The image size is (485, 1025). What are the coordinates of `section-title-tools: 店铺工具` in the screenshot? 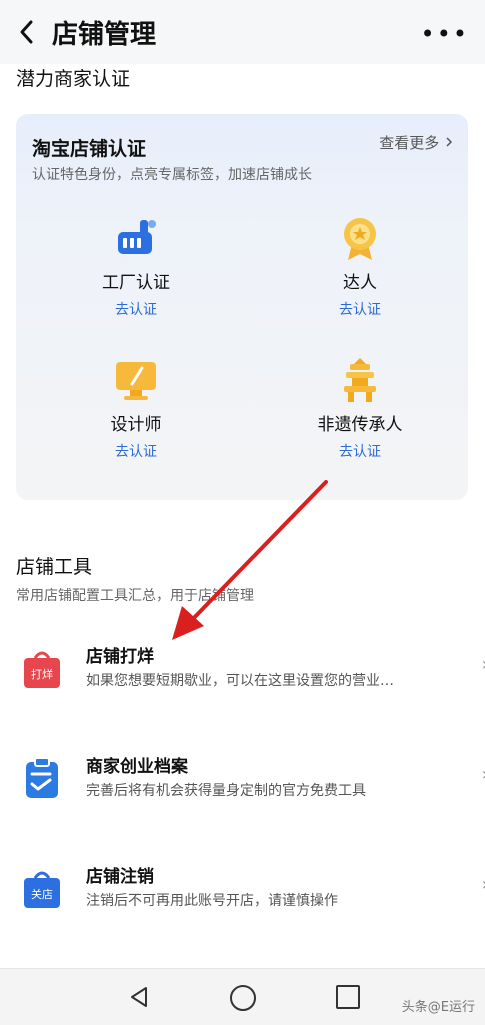 It's located at (54, 567).